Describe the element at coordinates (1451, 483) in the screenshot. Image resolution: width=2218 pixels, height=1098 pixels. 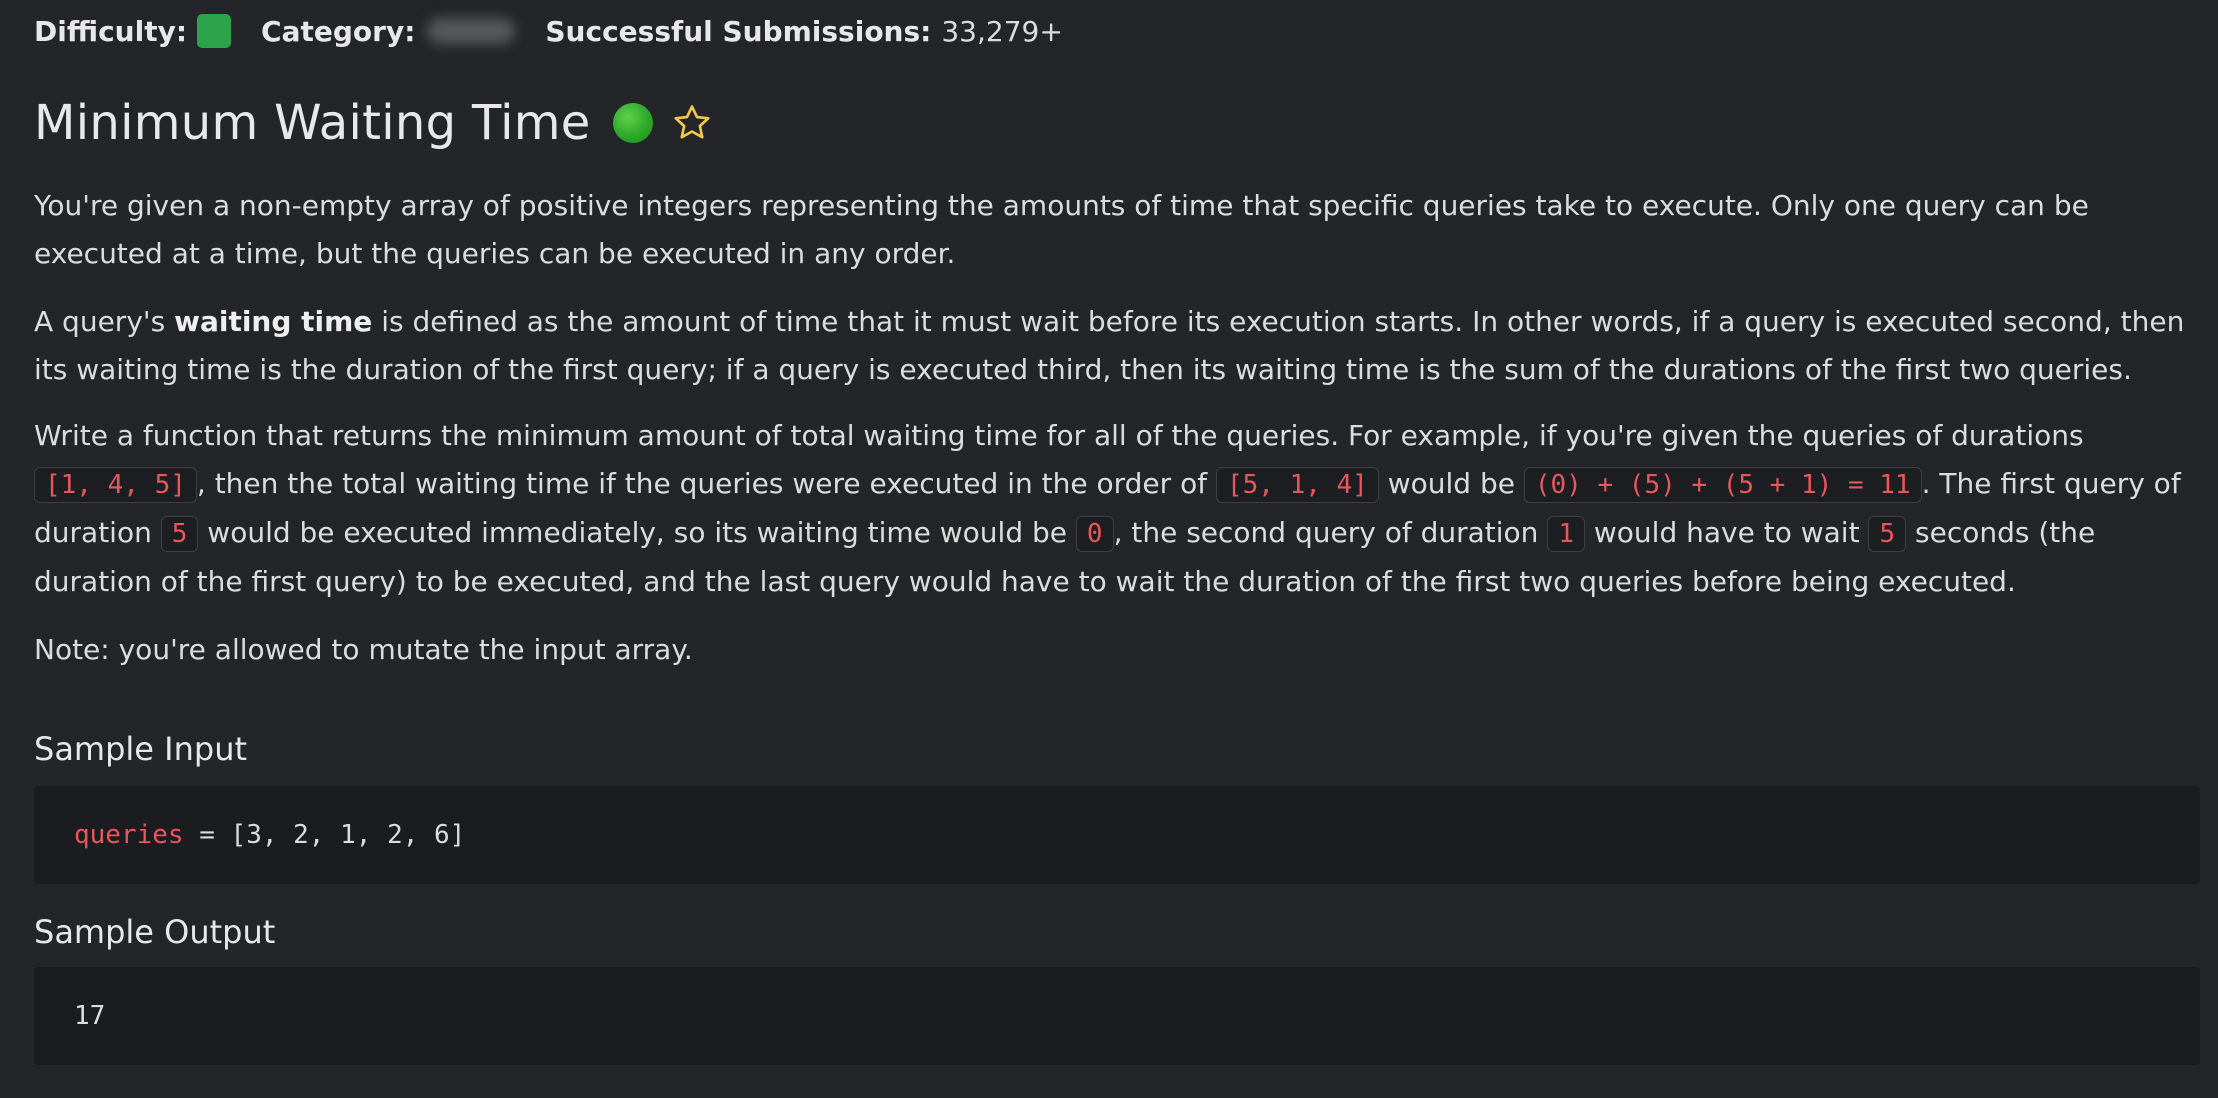
I see `description-text: would be` at that location.